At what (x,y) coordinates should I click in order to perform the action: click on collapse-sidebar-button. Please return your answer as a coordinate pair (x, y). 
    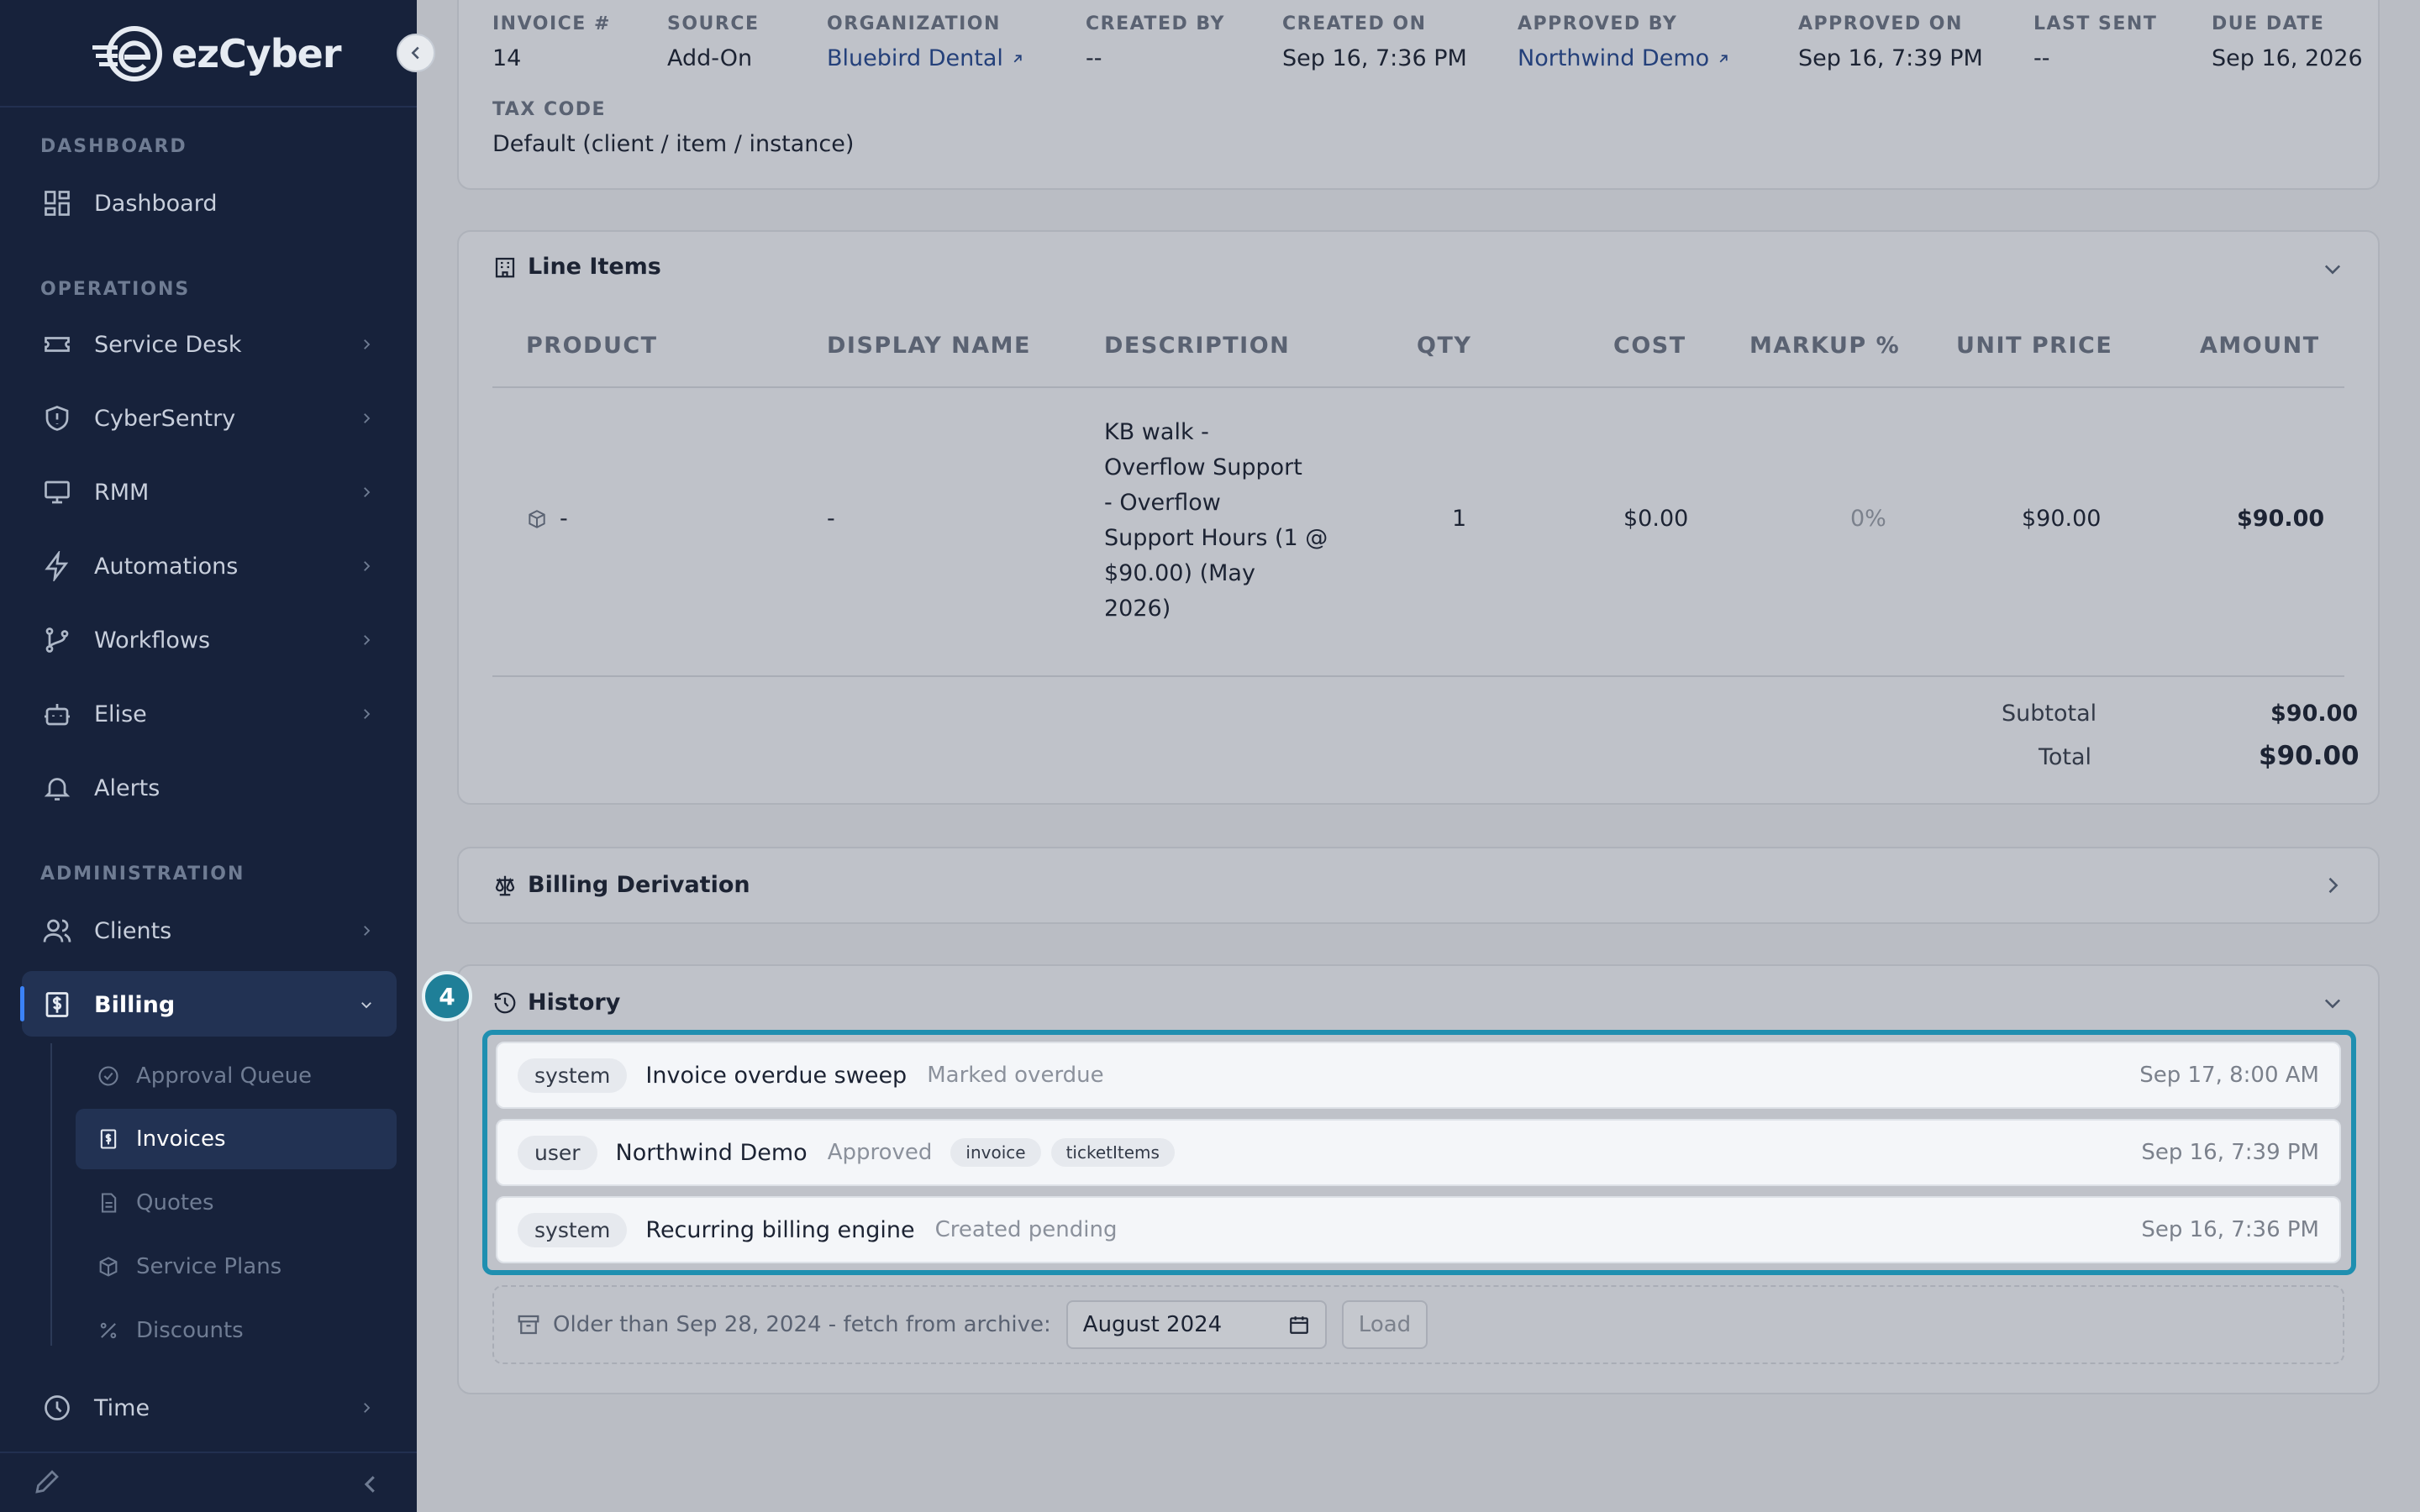
    Looking at the image, I should click on (416, 53).